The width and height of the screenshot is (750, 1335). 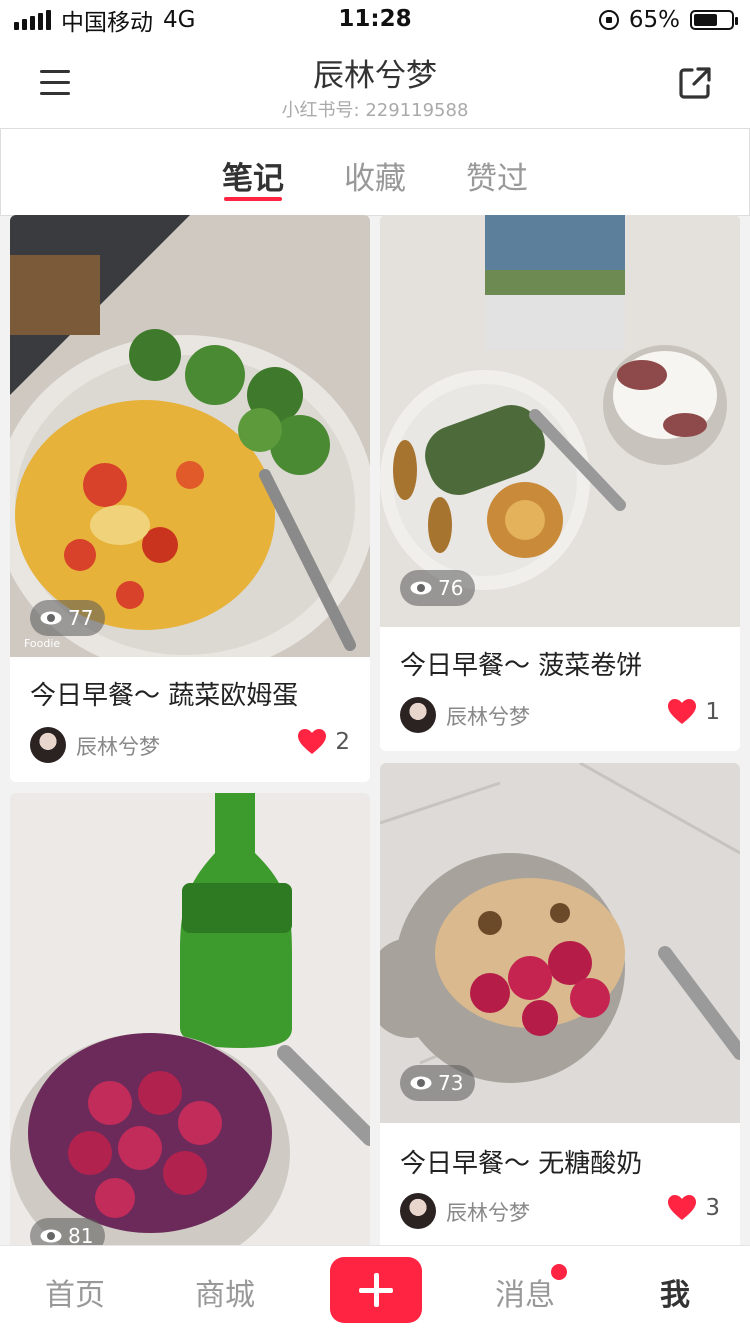 I want to click on profile-header: 辰林兮梦 小红书号: 229119588, so click(x=375, y=84).